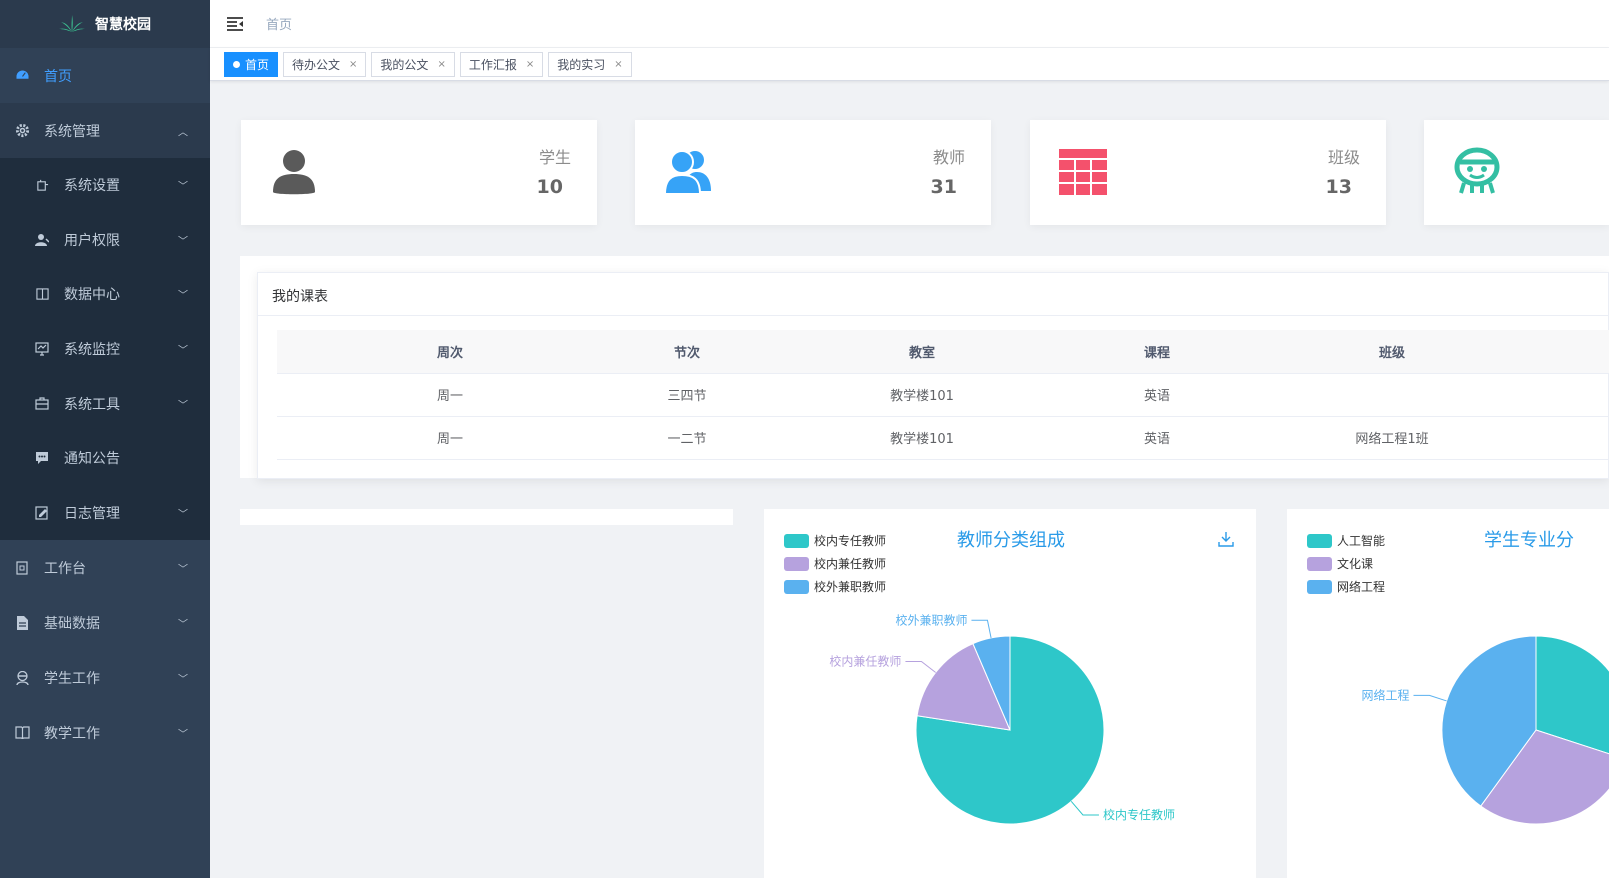 The width and height of the screenshot is (1609, 878). Describe the element at coordinates (65, 568) in the screenshot. I see `sidebar-item-label: 工作台` at that location.